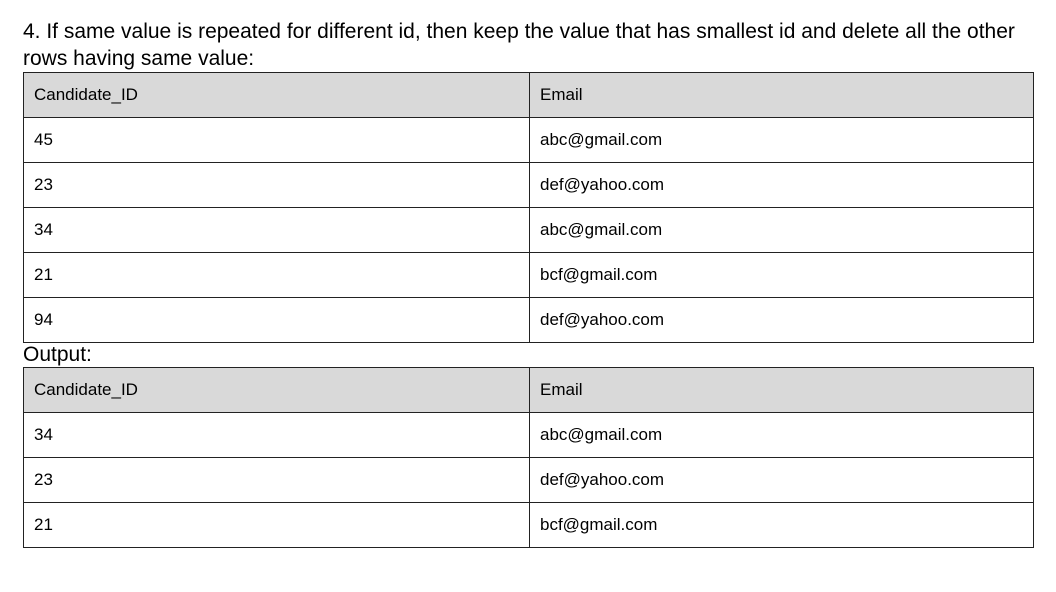 This screenshot has height=592, width=1056. What do you see at coordinates (276, 390) in the screenshot?
I see `output-header-candidate-id: Candidate_ID` at bounding box center [276, 390].